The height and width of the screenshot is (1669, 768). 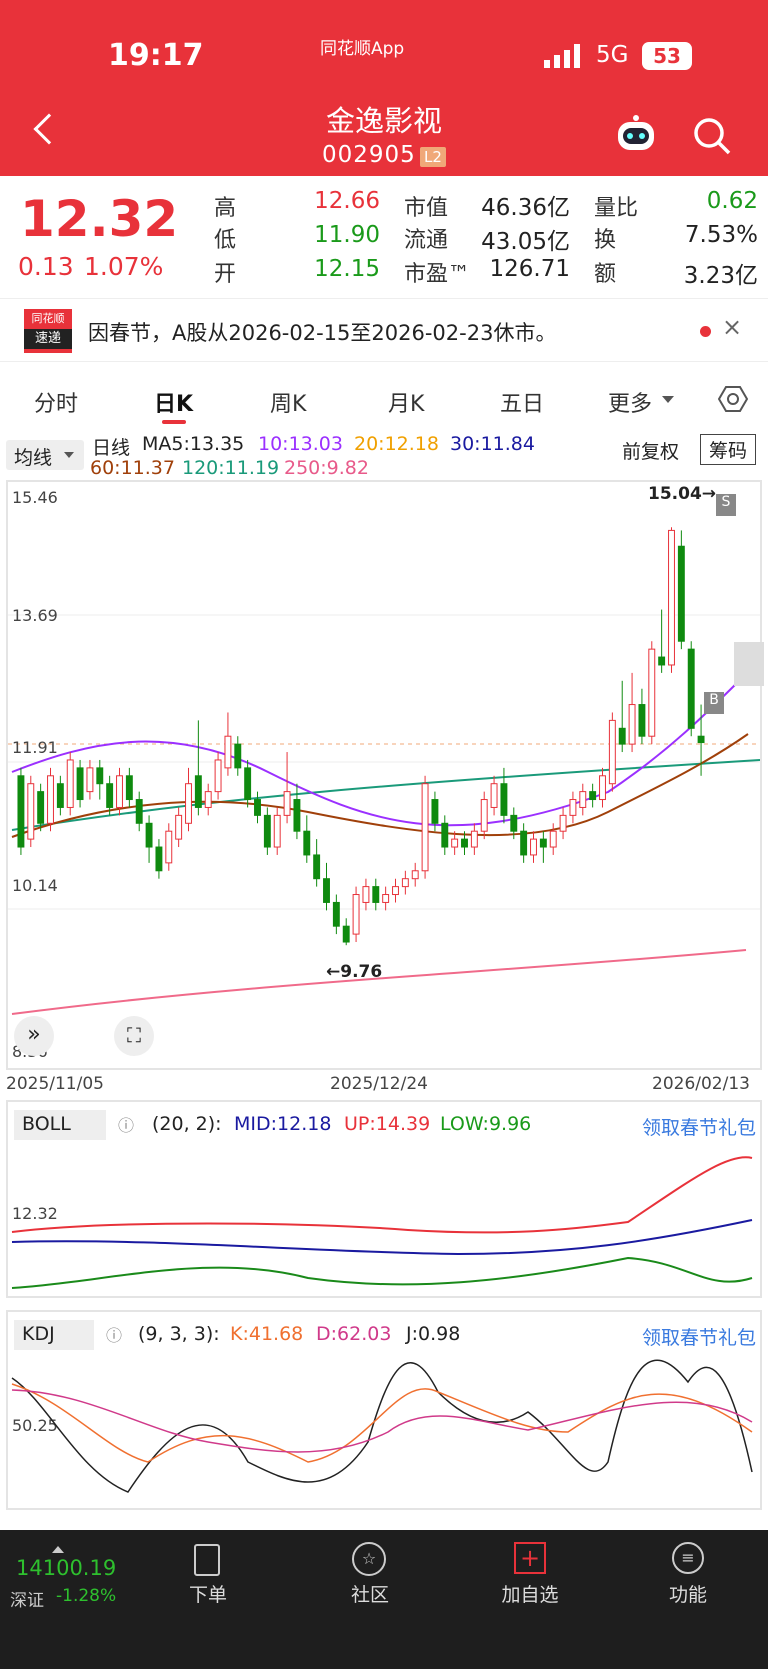 I want to click on pe-value: 126.71, so click(x=529, y=269).